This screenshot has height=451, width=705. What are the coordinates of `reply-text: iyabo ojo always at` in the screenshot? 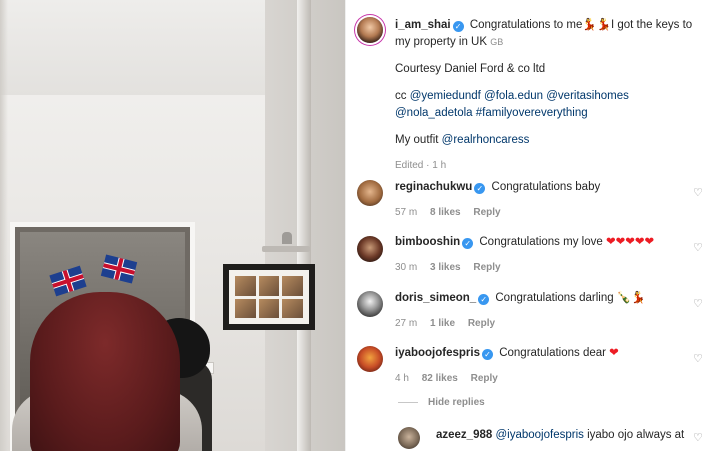 It's located at (636, 435).